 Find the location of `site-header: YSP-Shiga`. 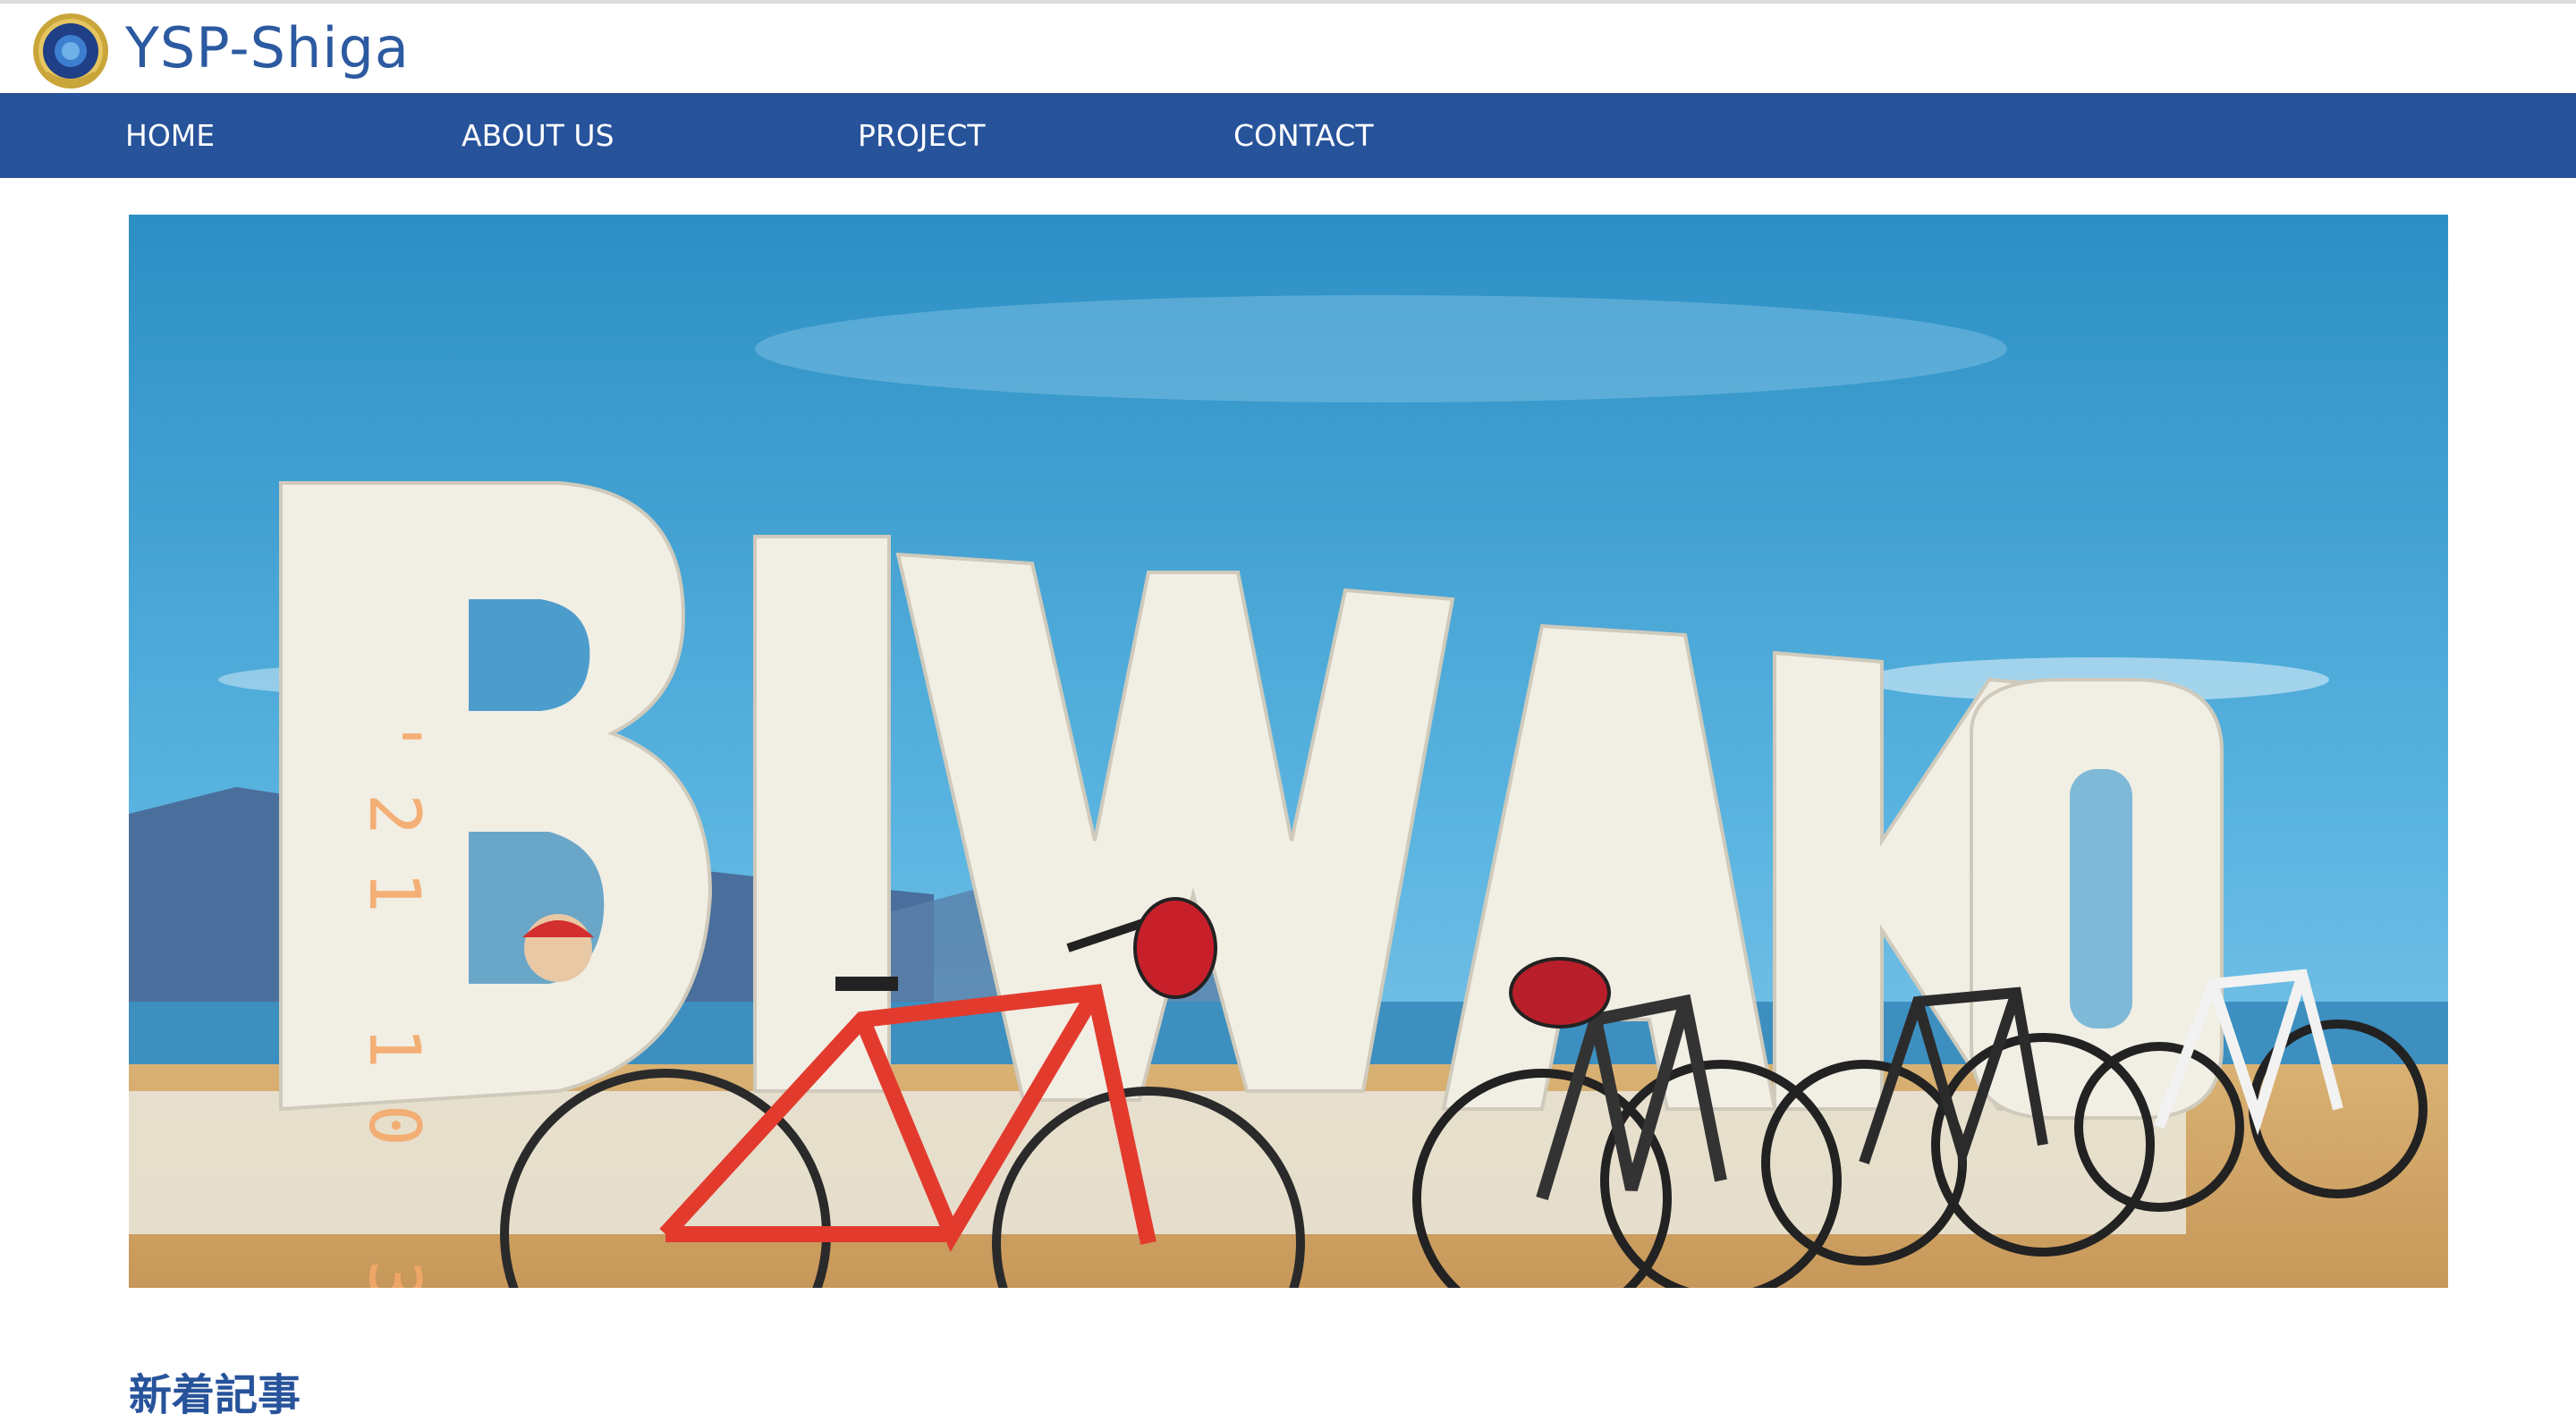

site-header: YSP-Shiga is located at coordinates (1288, 48).